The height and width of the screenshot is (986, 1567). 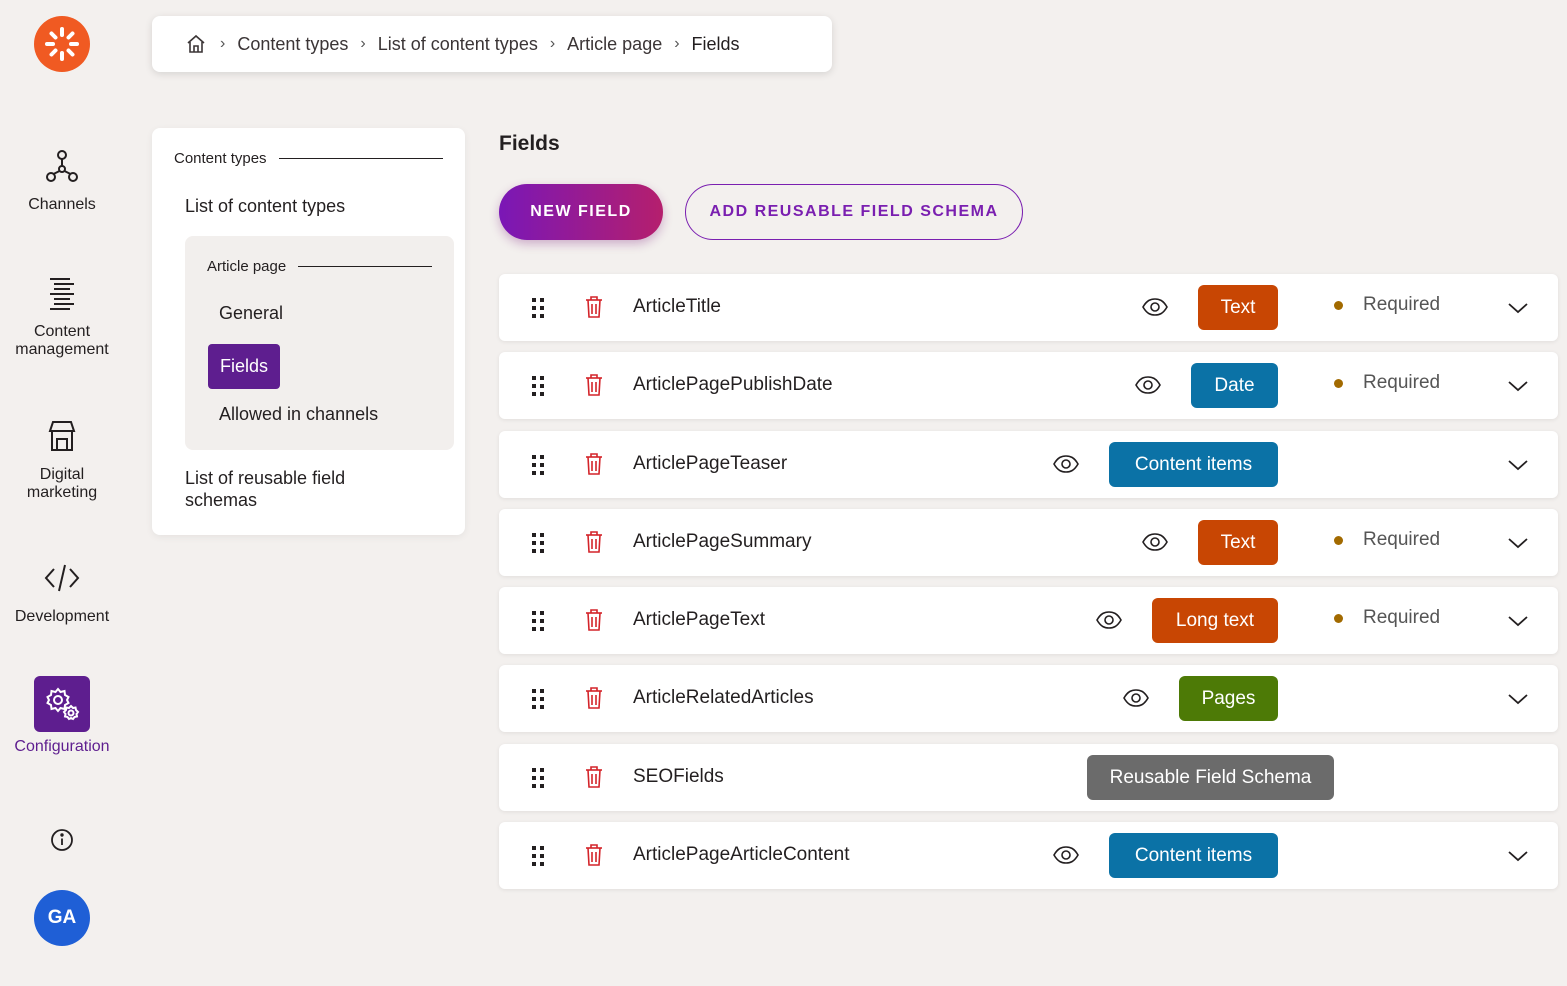 I want to click on rail-item-digital-marketing: Digital marketing, so click(x=62, y=459).